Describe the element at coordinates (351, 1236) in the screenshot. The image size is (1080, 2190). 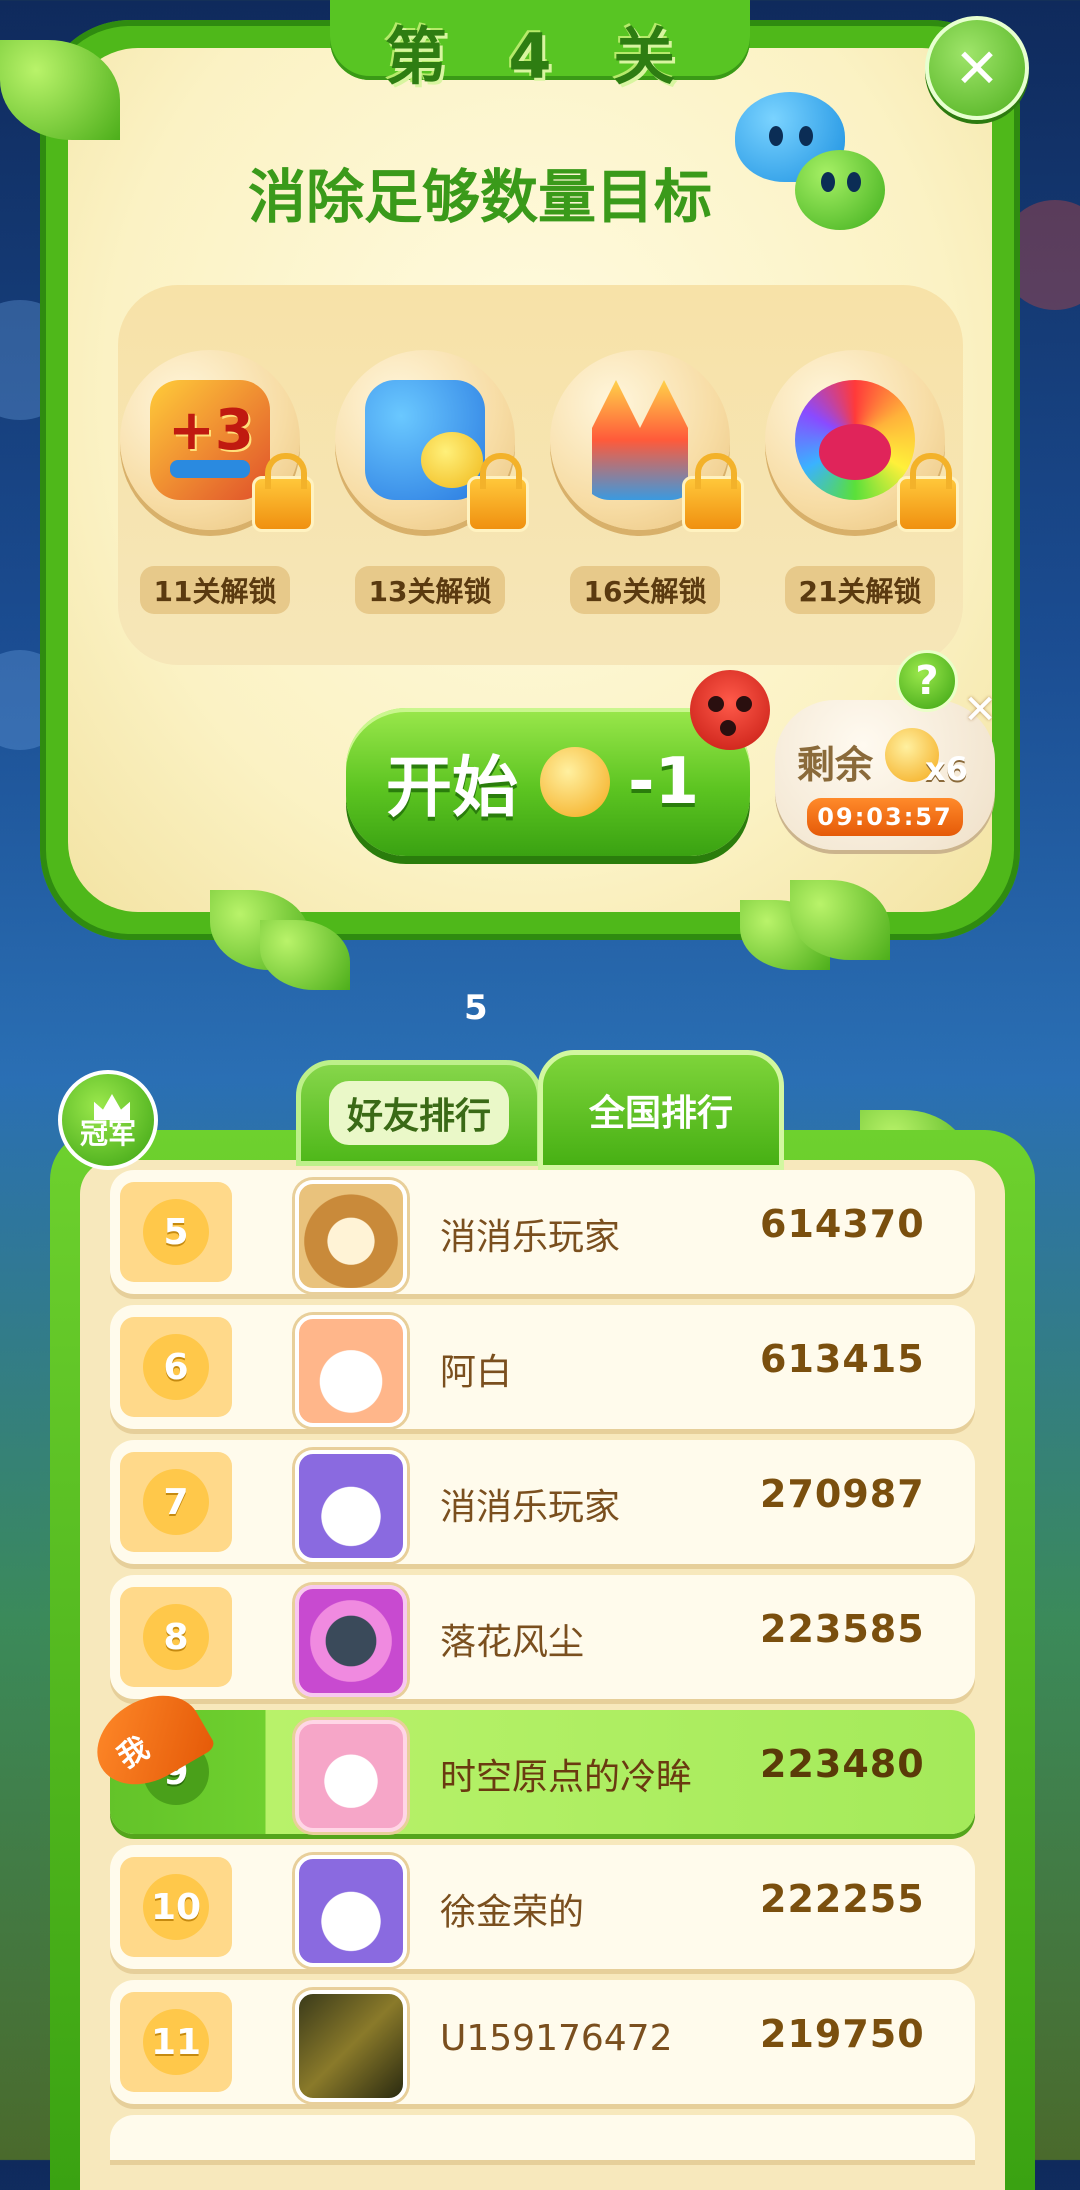
I see `raccoon-avatar` at that location.